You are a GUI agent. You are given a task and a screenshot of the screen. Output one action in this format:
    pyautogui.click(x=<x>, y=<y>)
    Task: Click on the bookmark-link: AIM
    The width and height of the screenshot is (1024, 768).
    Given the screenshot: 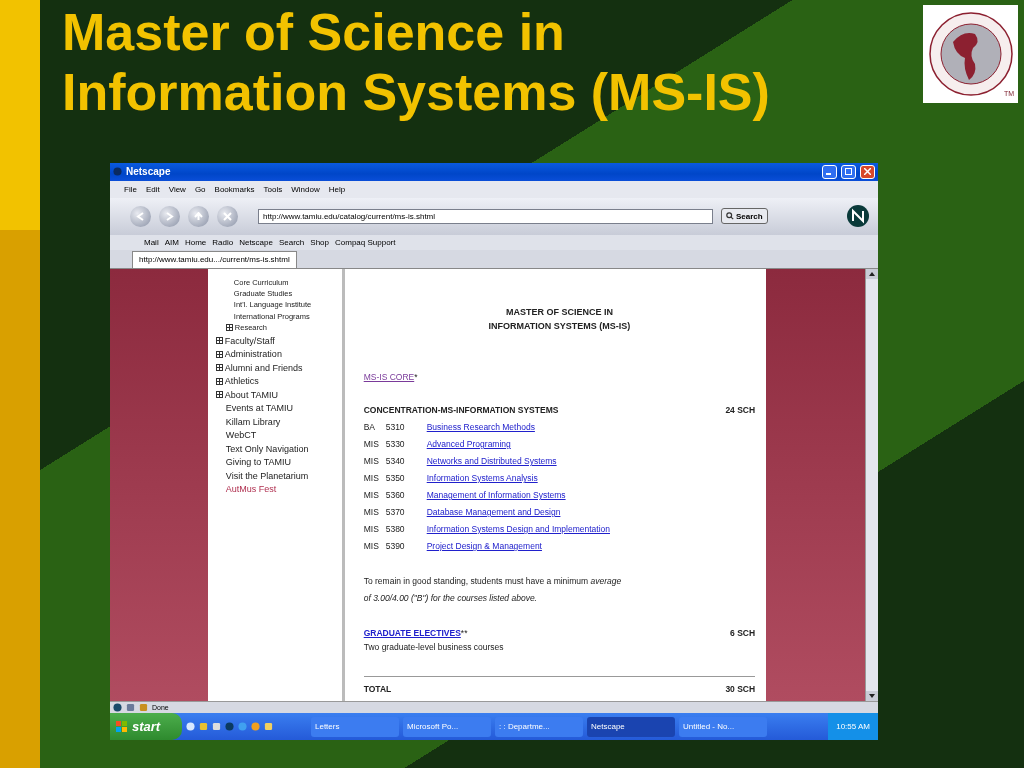 What is the action you would take?
    pyautogui.click(x=171, y=242)
    